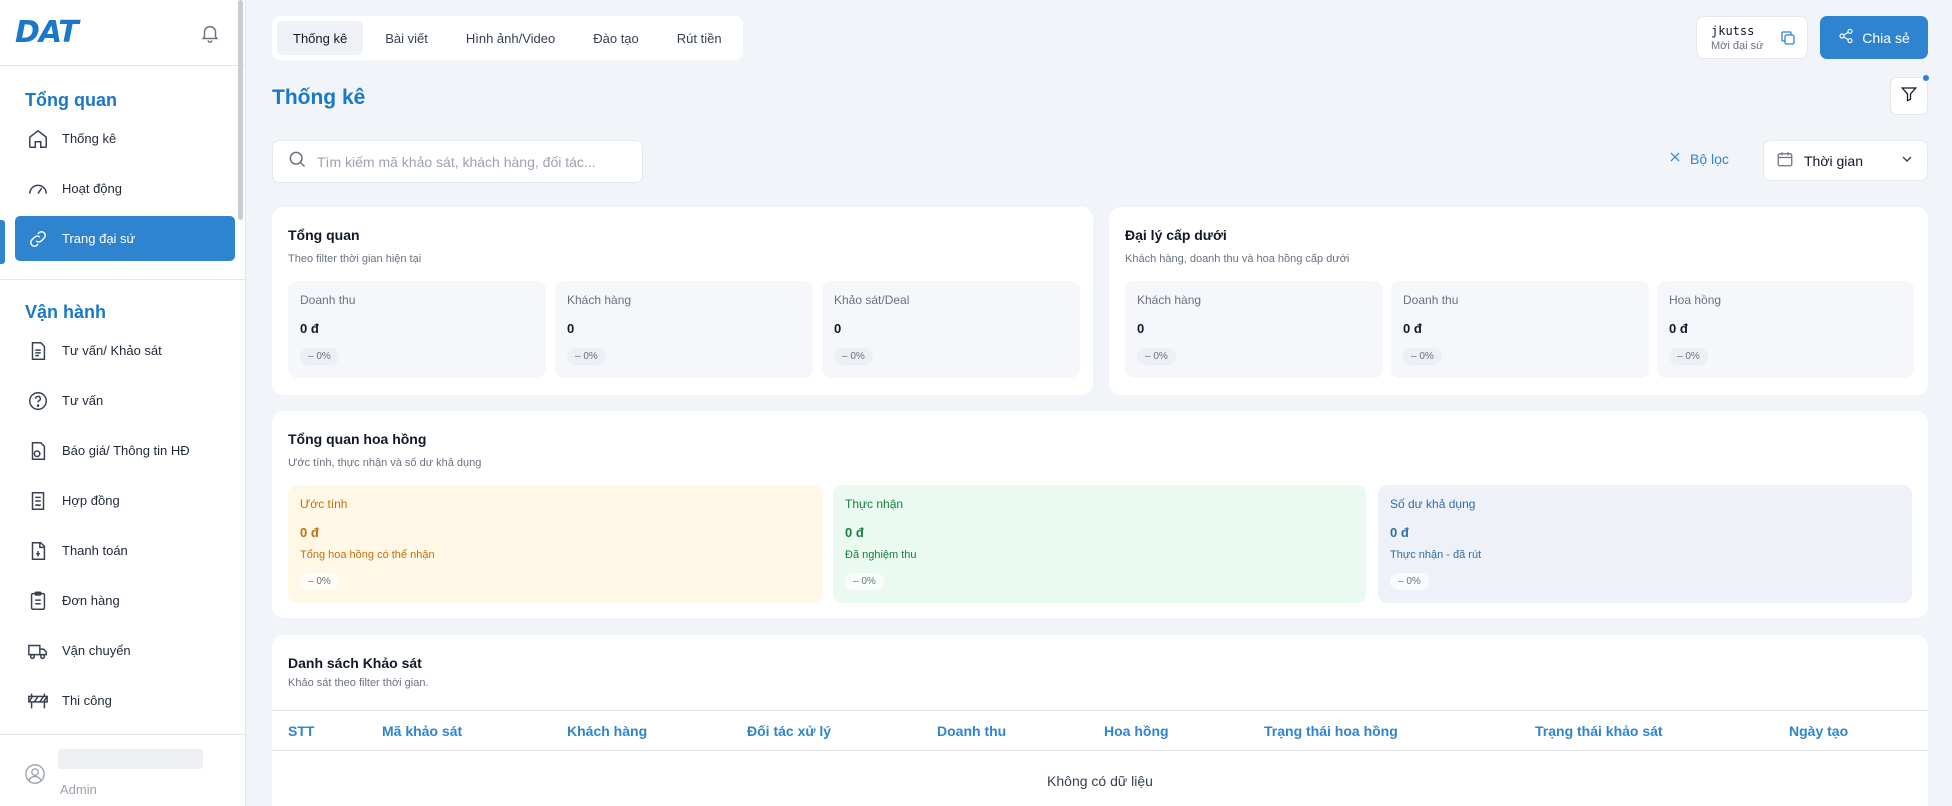 This screenshot has height=806, width=1952. Describe the element at coordinates (297, 161) in the screenshot. I see `search-icon` at that location.